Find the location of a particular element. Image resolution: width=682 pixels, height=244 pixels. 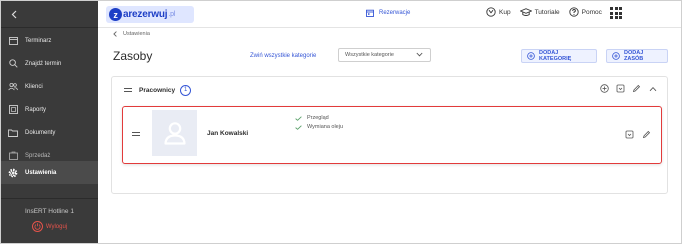

reservations-link: Rezerwacje is located at coordinates (388, 13).